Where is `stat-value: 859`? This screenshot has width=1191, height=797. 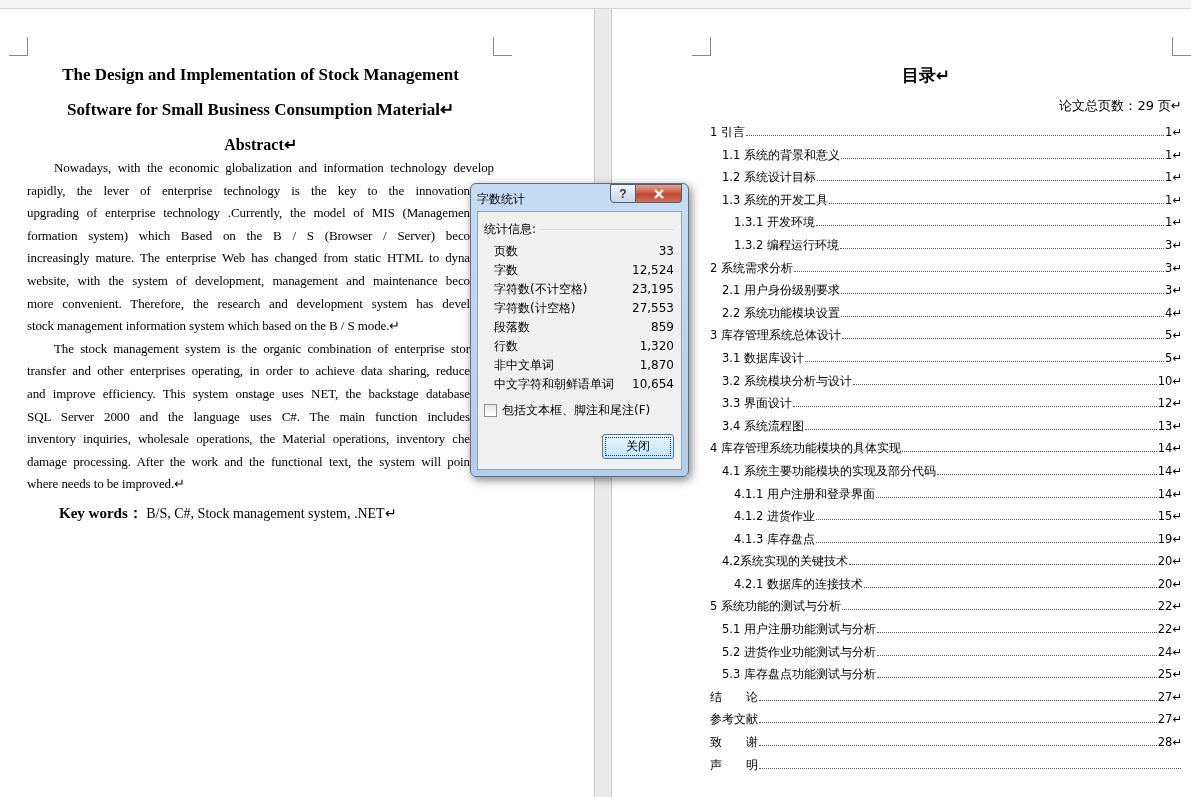
stat-value: 859 is located at coordinates (662, 327).